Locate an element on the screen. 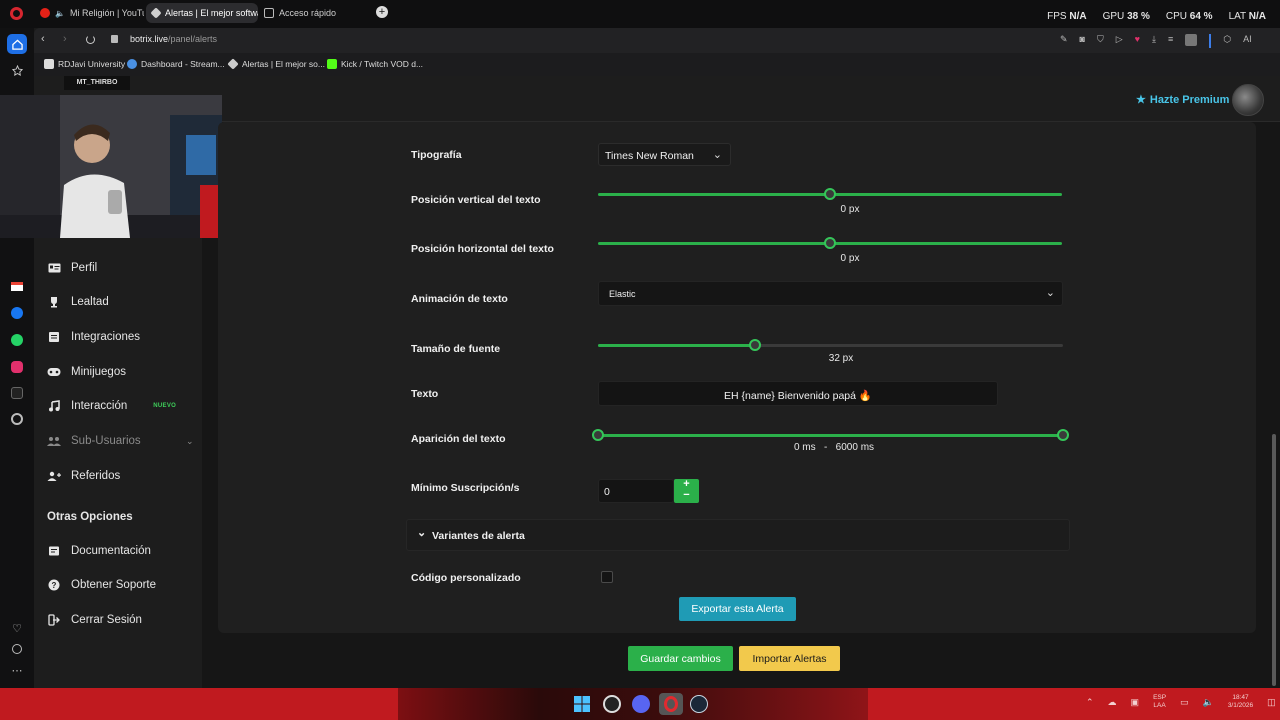 This screenshot has width=1280, height=720. text-appearance-range is located at coordinates (830, 435).